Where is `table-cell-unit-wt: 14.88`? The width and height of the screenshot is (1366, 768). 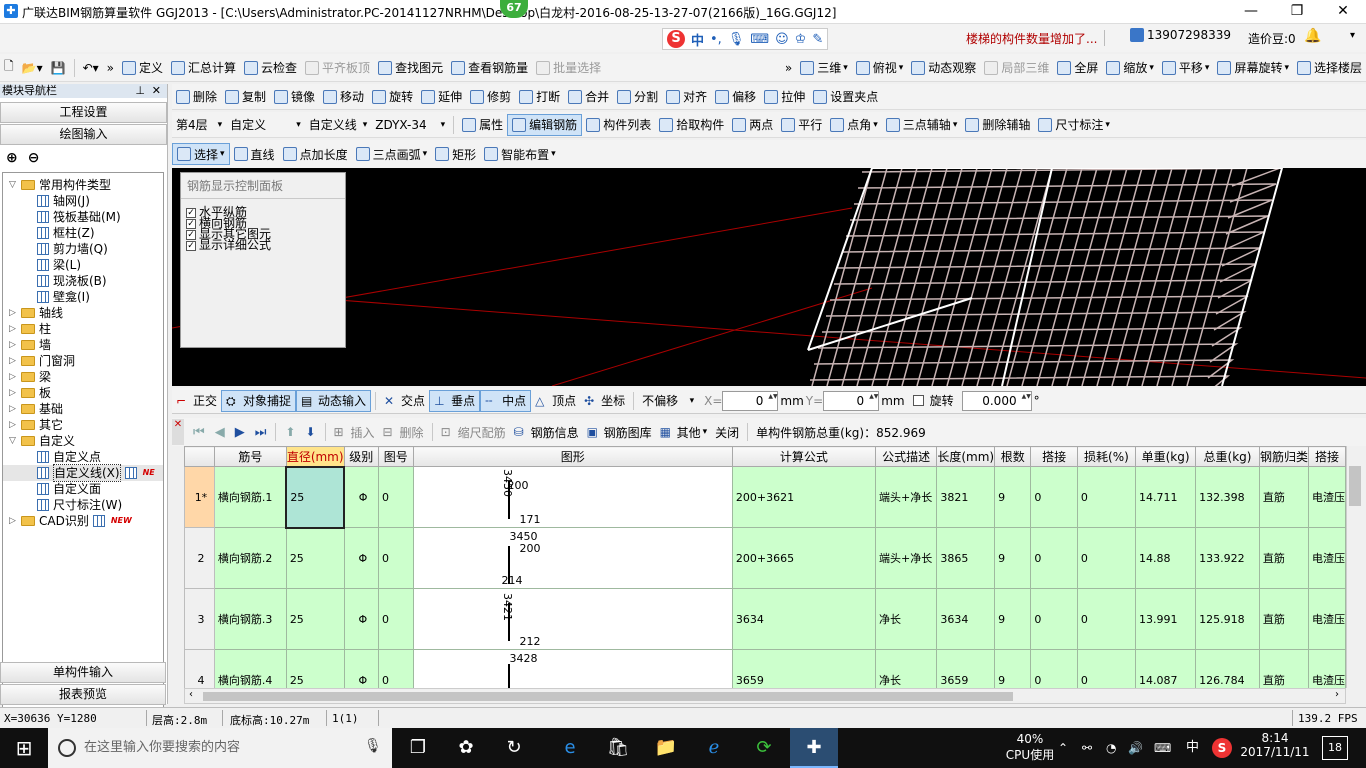
table-cell-unit-wt: 14.88 is located at coordinates (1165, 558).